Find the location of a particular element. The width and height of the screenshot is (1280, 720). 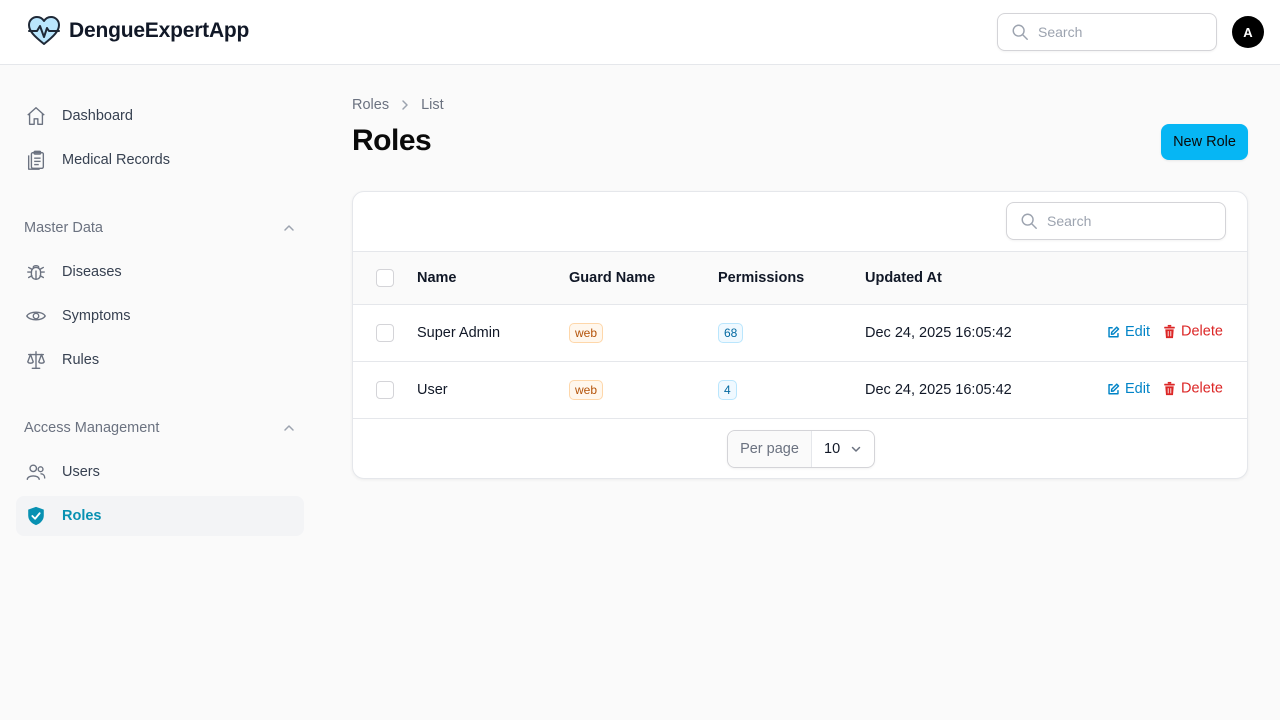

sidebar-item-label: Users is located at coordinates (81, 472).